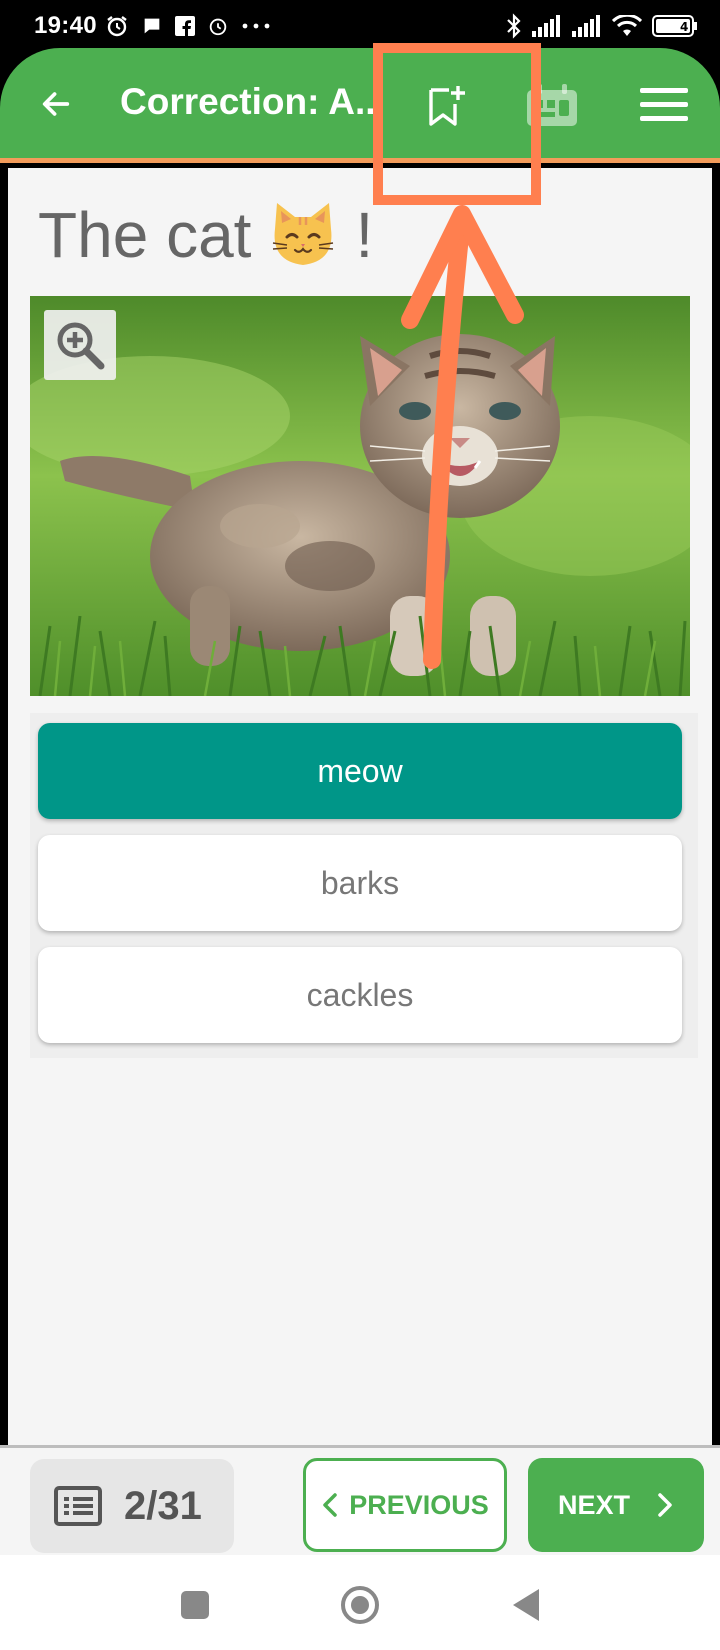  Describe the element at coordinates (218, 27) in the screenshot. I see `clock-icon` at that location.